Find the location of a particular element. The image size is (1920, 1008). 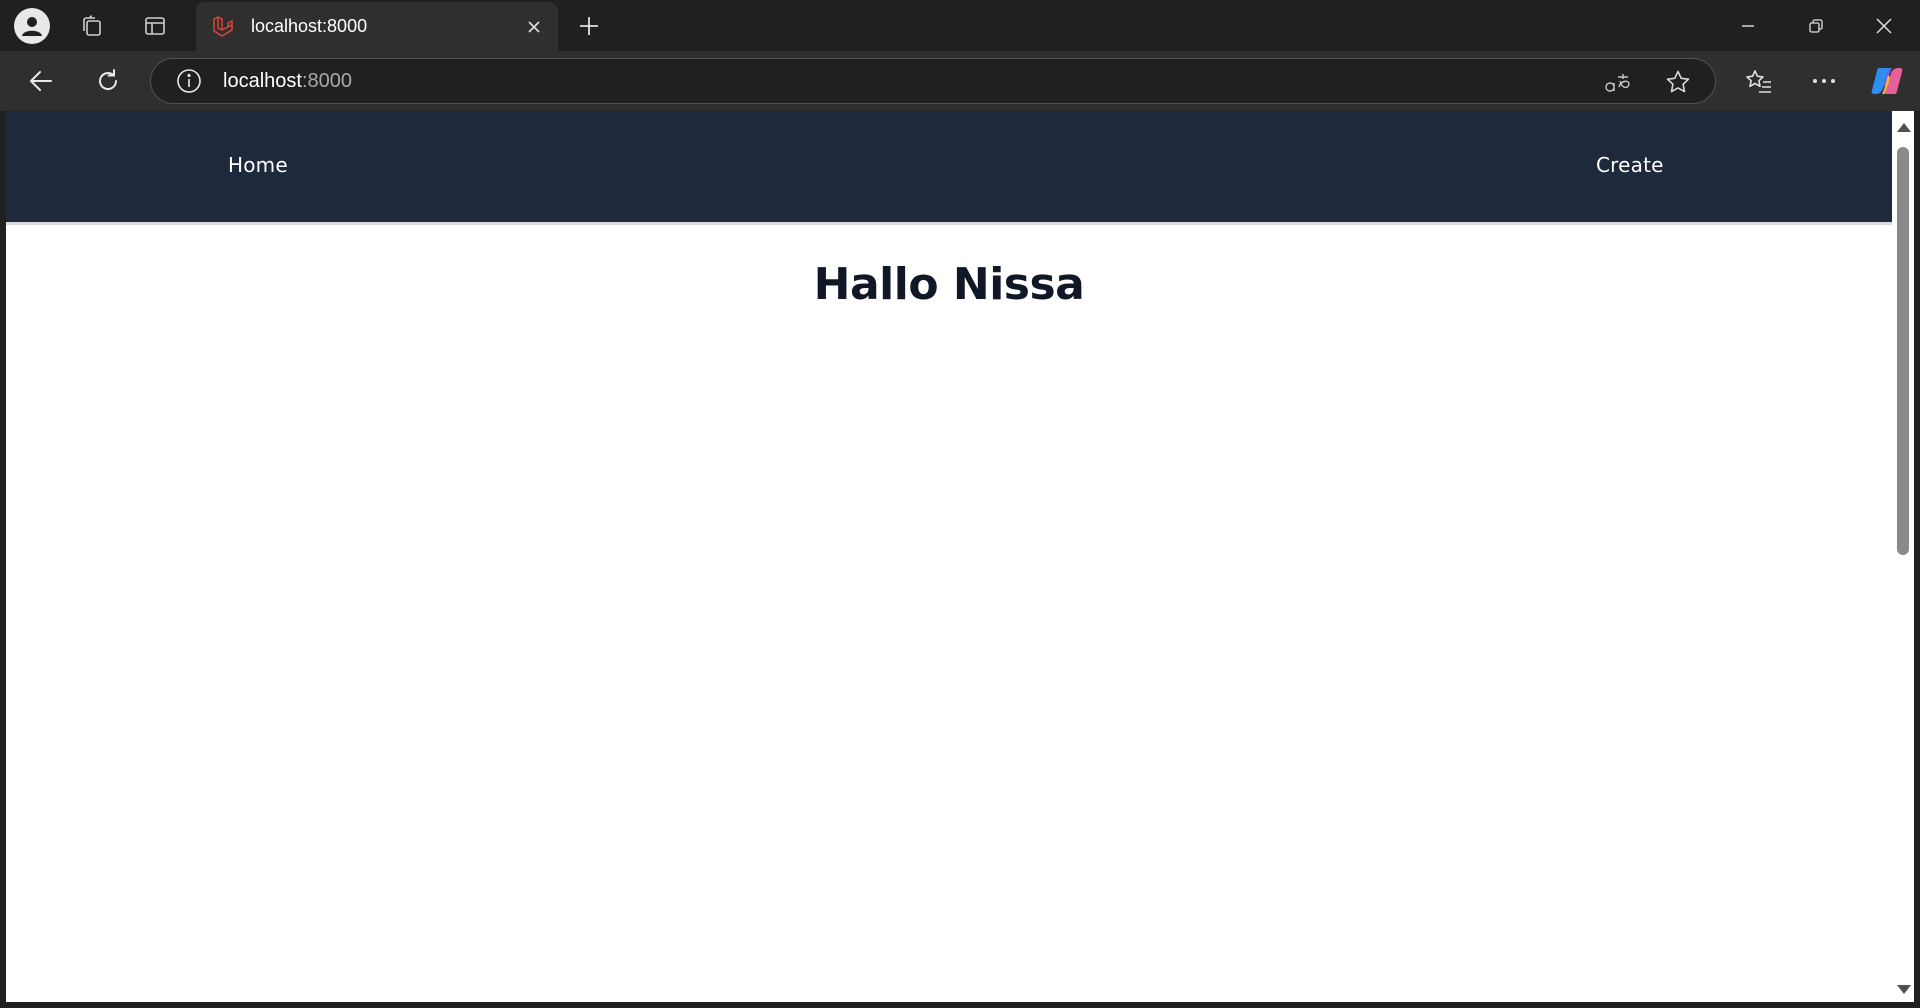

favorites-icon is located at coordinates (1759, 81).